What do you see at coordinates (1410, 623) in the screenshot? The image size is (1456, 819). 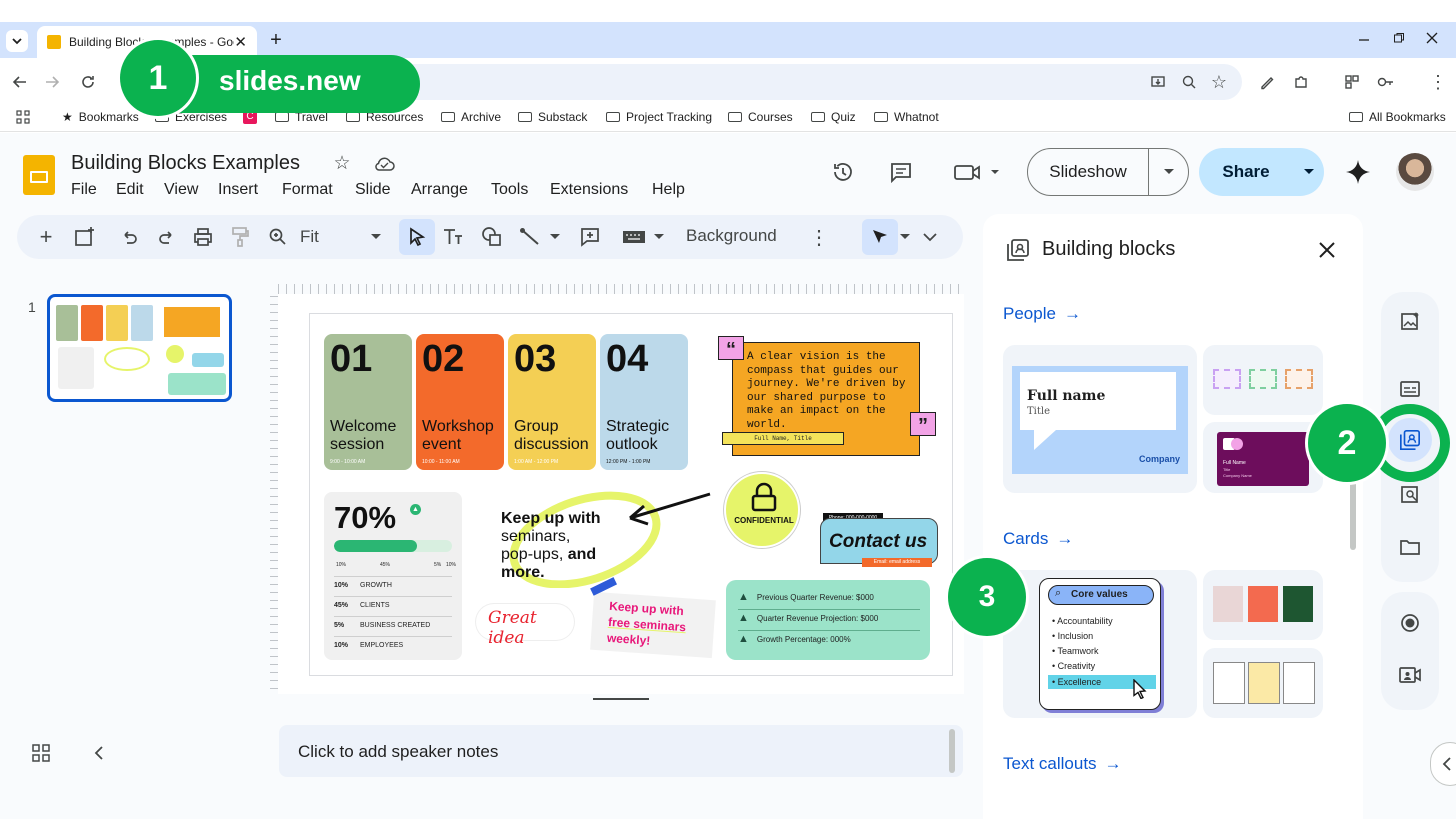 I see `record-icon` at bounding box center [1410, 623].